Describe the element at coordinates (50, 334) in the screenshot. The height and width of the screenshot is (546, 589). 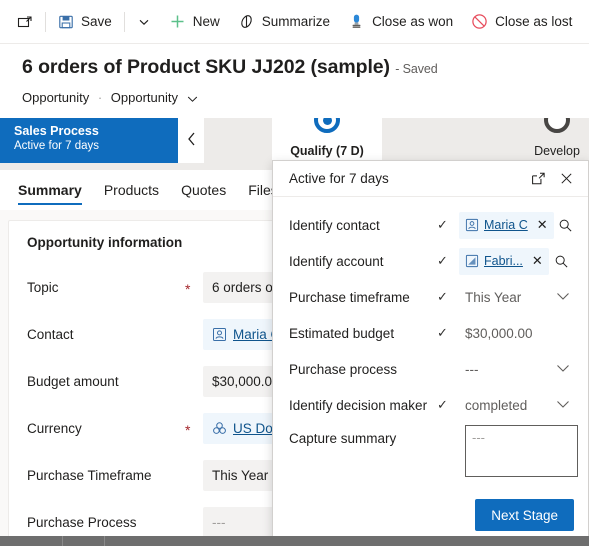
I see `field-label-contact: Contact` at that location.